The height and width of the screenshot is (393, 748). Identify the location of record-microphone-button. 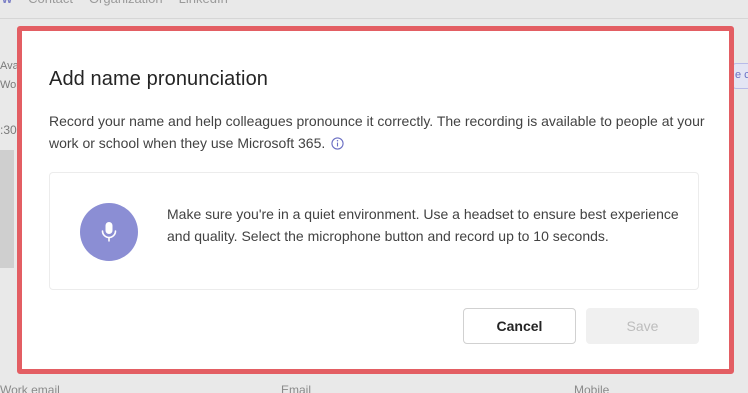
(109, 232).